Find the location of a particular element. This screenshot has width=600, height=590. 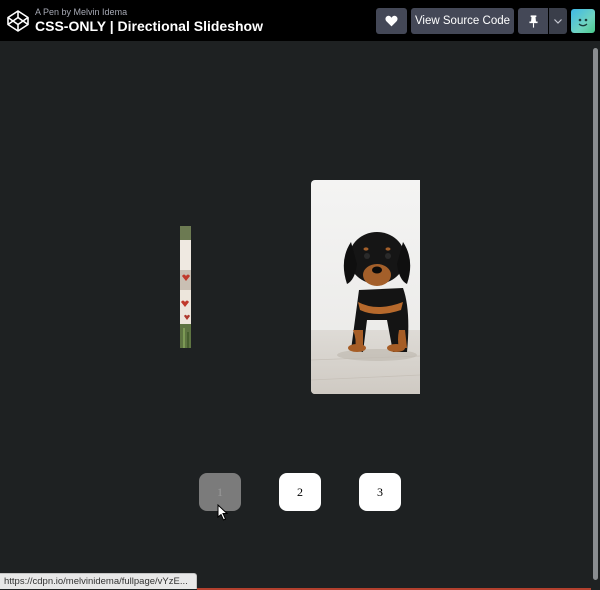

pin-button is located at coordinates (533, 21).